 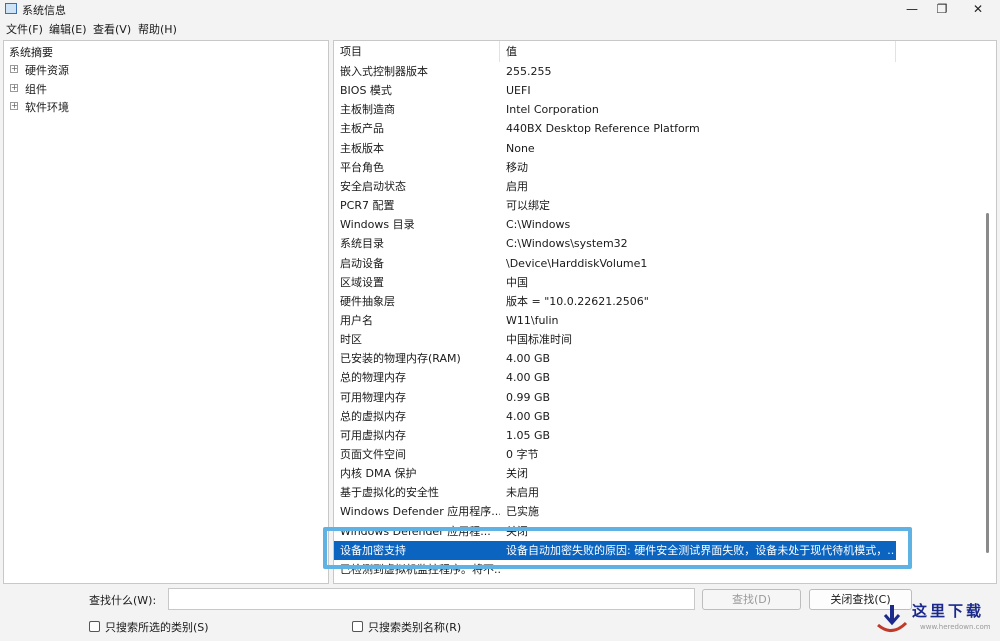 I want to click on menu-edit: 编辑(E), so click(x=68, y=29).